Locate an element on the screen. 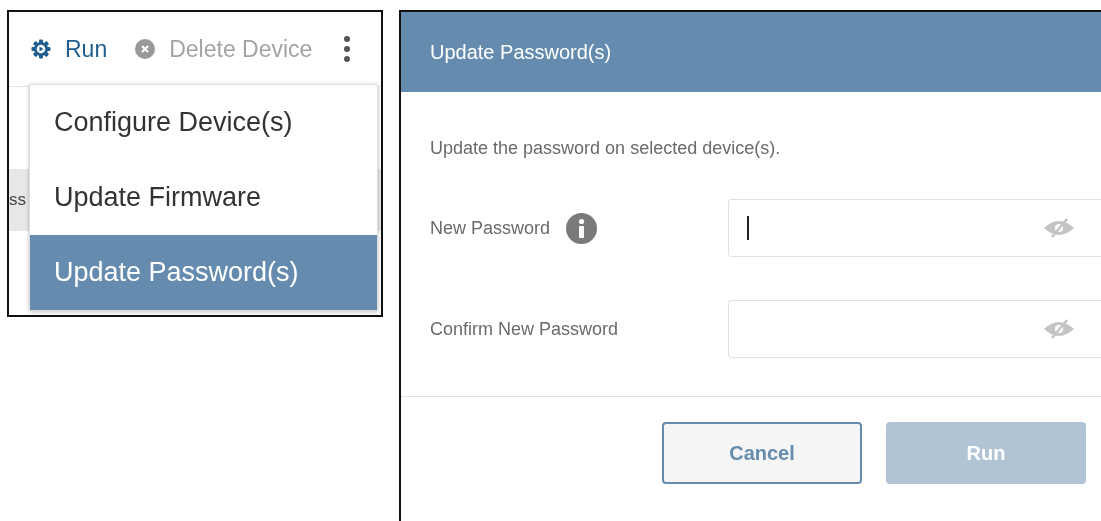 The image size is (1101, 521). gear-icon is located at coordinates (41, 49).